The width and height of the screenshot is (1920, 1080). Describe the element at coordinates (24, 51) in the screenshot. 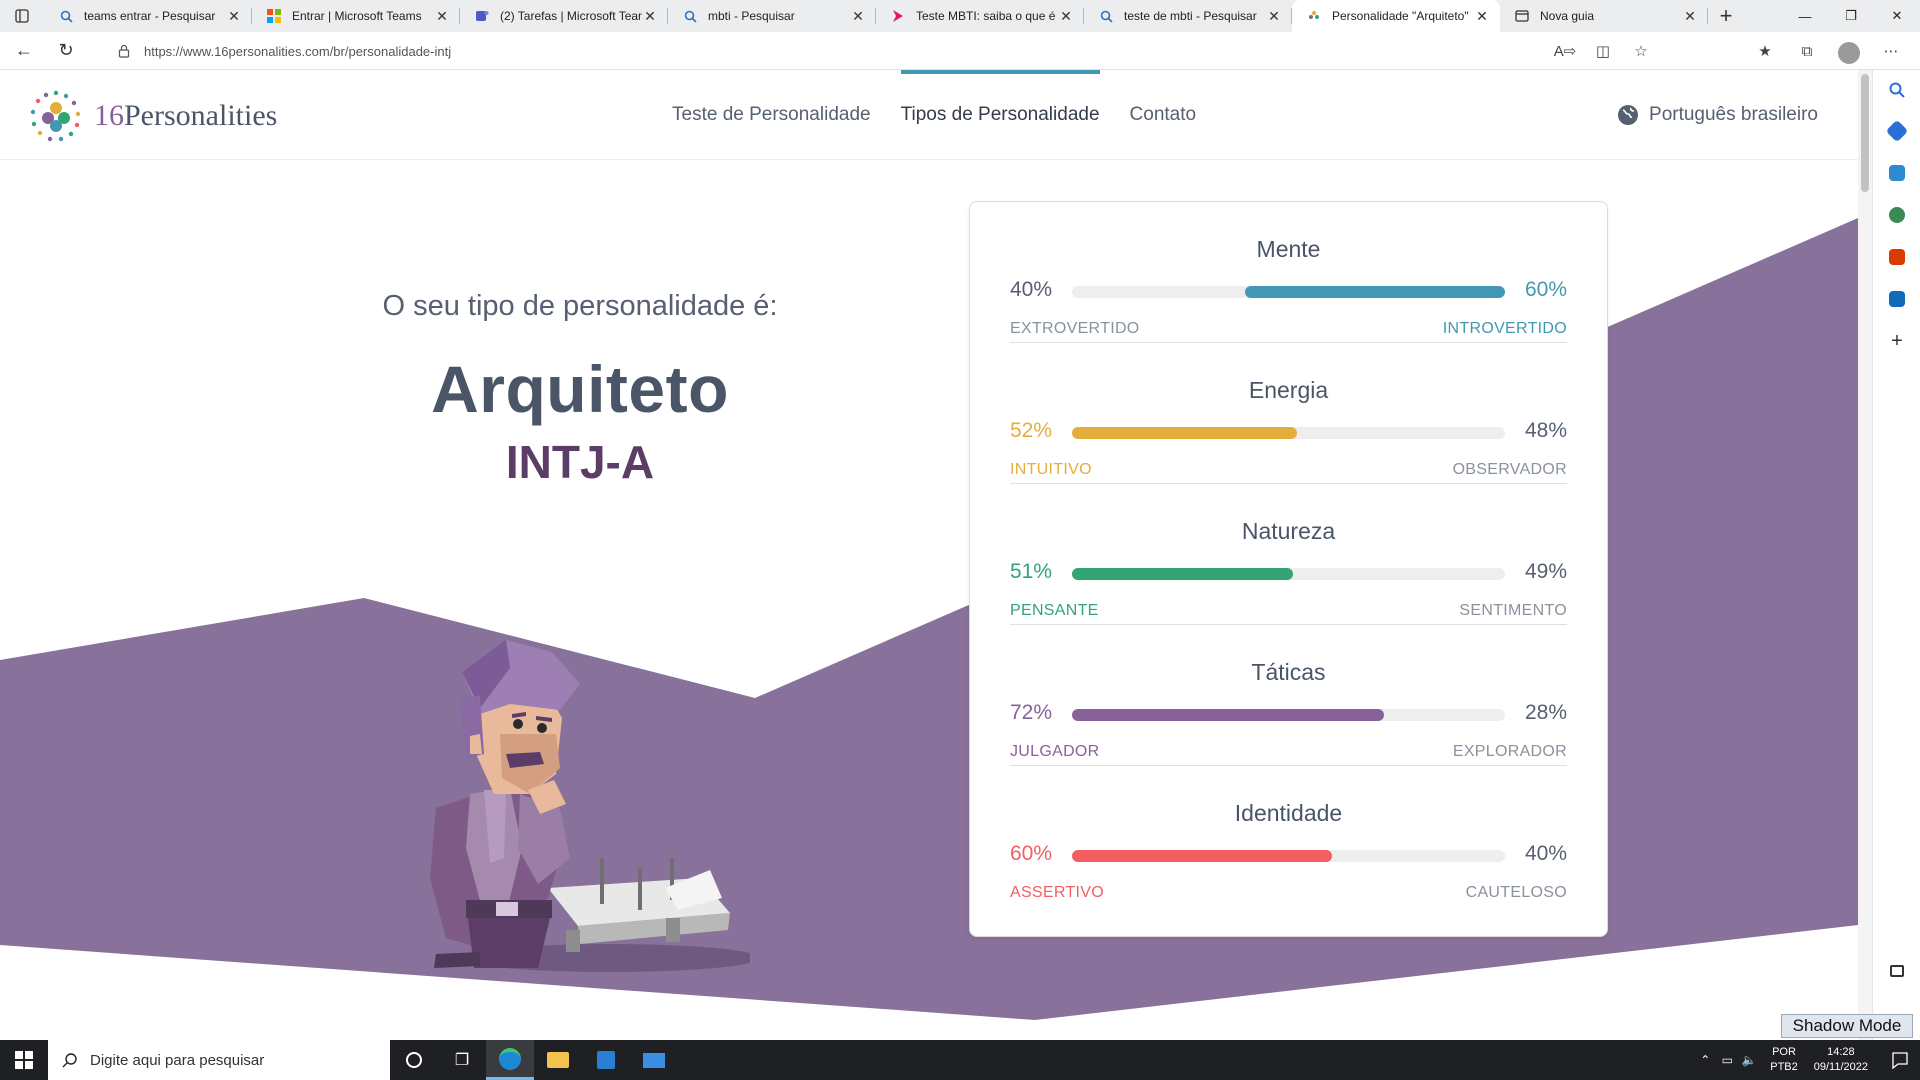

I see `back-button: ←` at that location.